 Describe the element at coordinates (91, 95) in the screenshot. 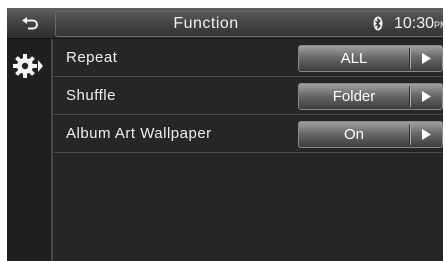

I see `setting-label: Shuffle` at that location.